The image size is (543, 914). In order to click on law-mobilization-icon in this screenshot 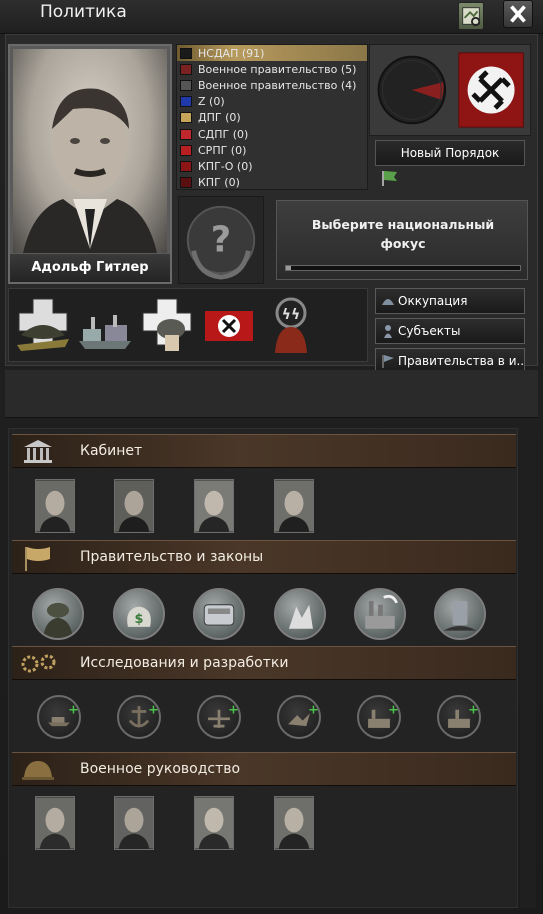, I will do `click(300, 614)`.